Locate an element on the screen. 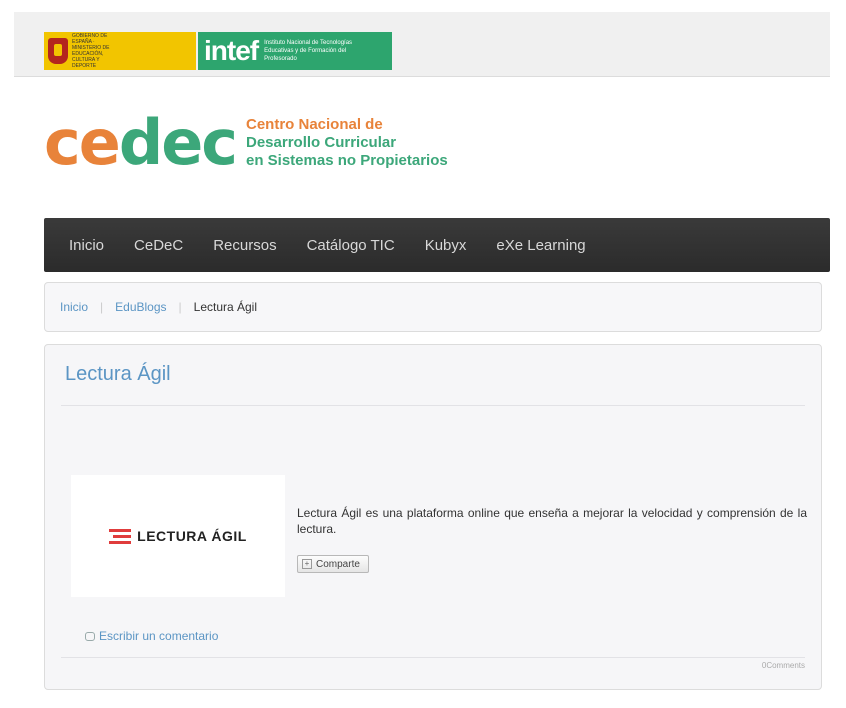 This screenshot has height=708, width=846. lectura-agil-logo-icon is located at coordinates (120, 536).